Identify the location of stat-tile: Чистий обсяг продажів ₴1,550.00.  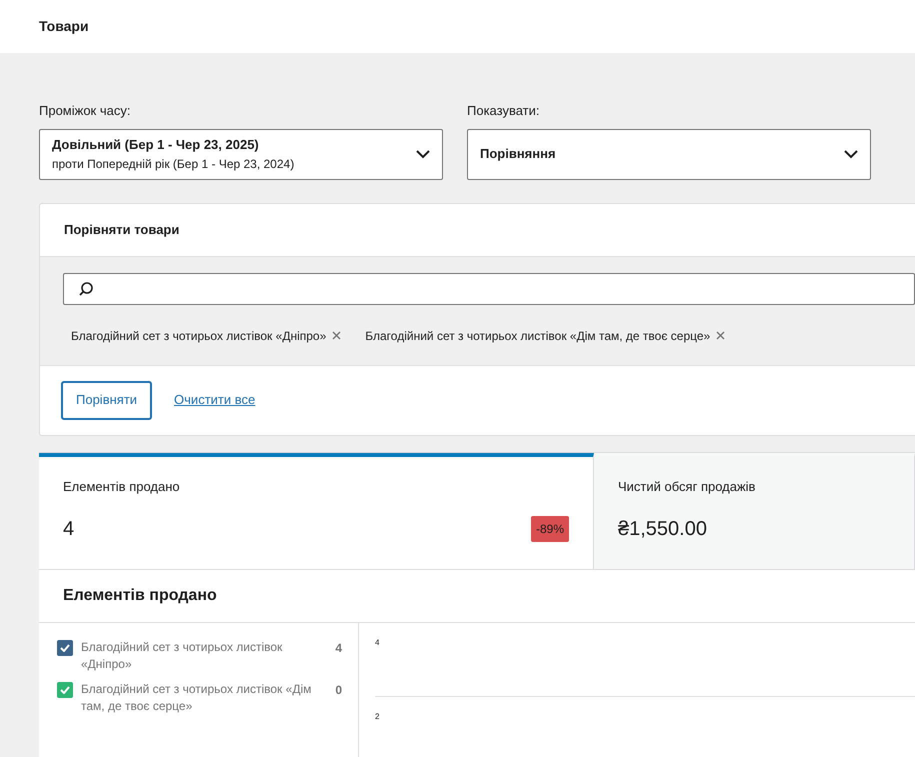
(754, 511).